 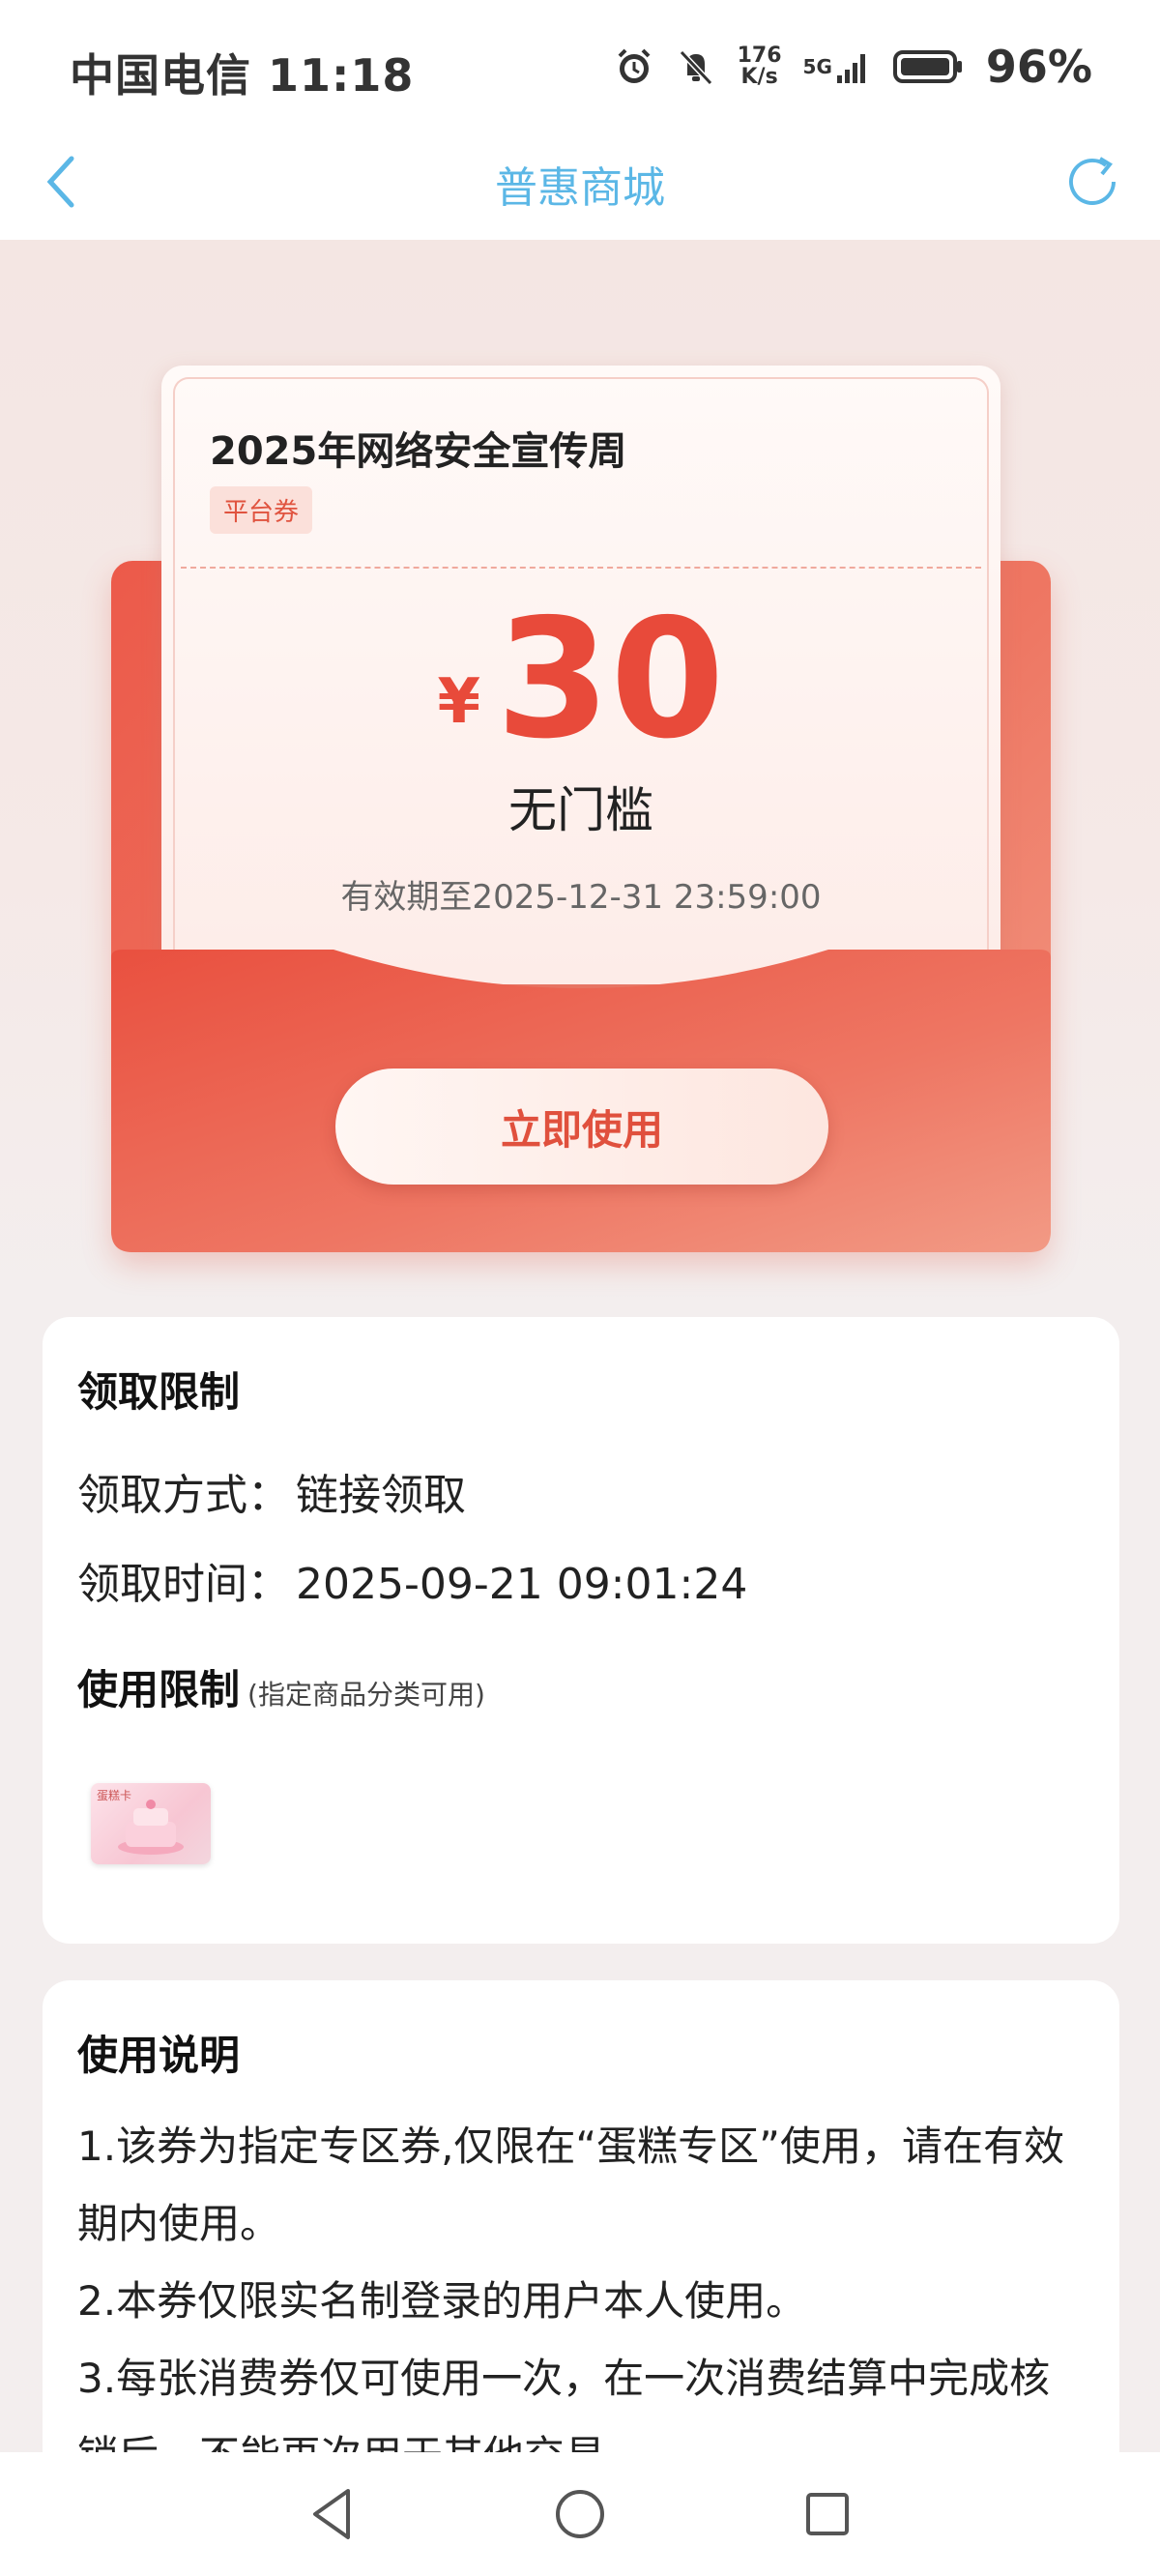 What do you see at coordinates (929, 66) in the screenshot?
I see `battery-icon` at bounding box center [929, 66].